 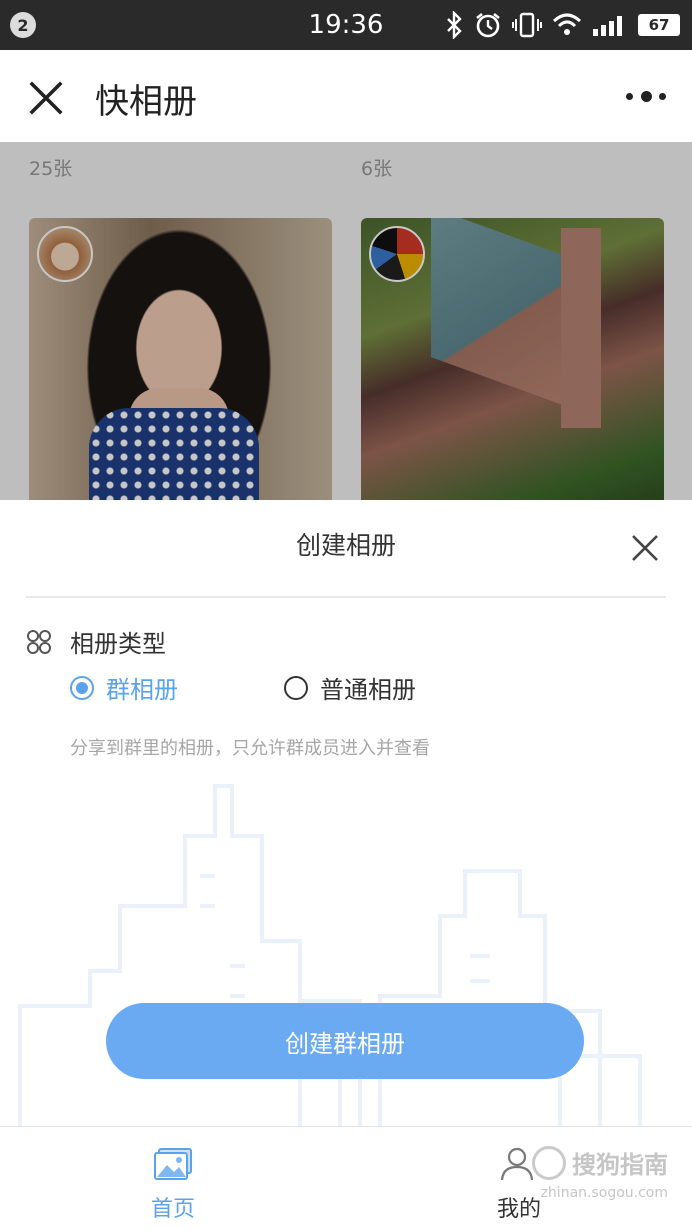 What do you see at coordinates (39, 642) in the screenshot?
I see `album-type-icon` at bounding box center [39, 642].